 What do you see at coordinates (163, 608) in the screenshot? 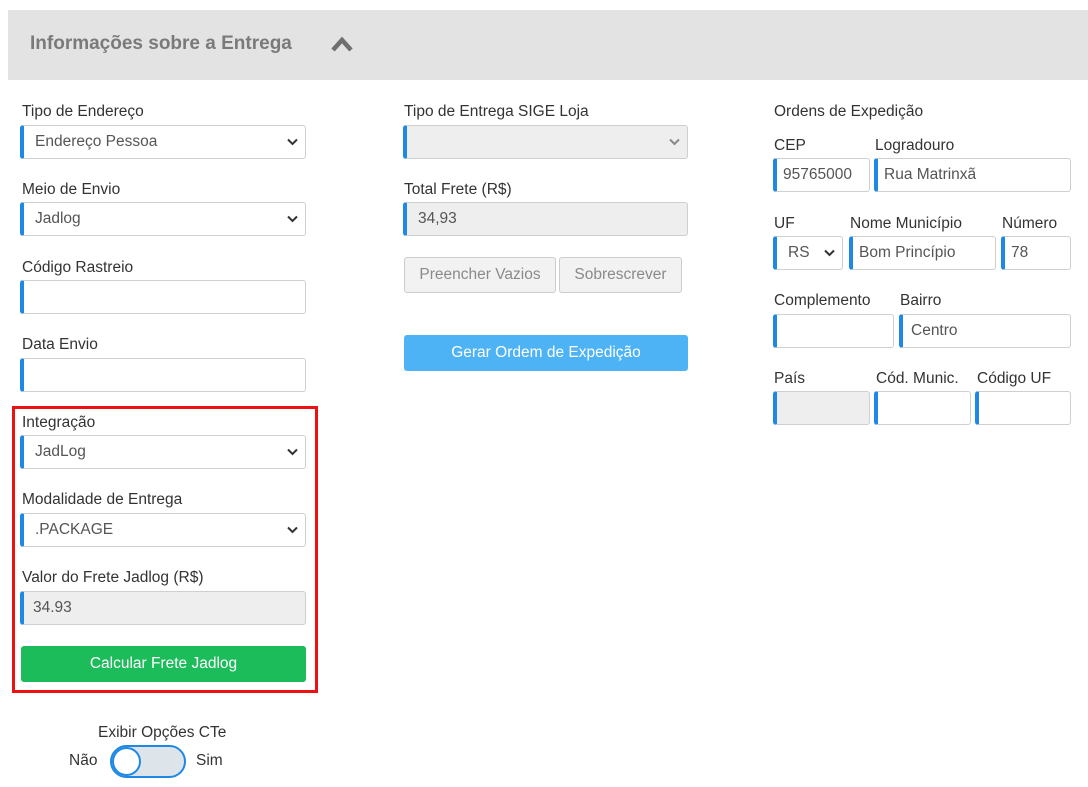
I see `valor-frete-input: 34.93` at bounding box center [163, 608].